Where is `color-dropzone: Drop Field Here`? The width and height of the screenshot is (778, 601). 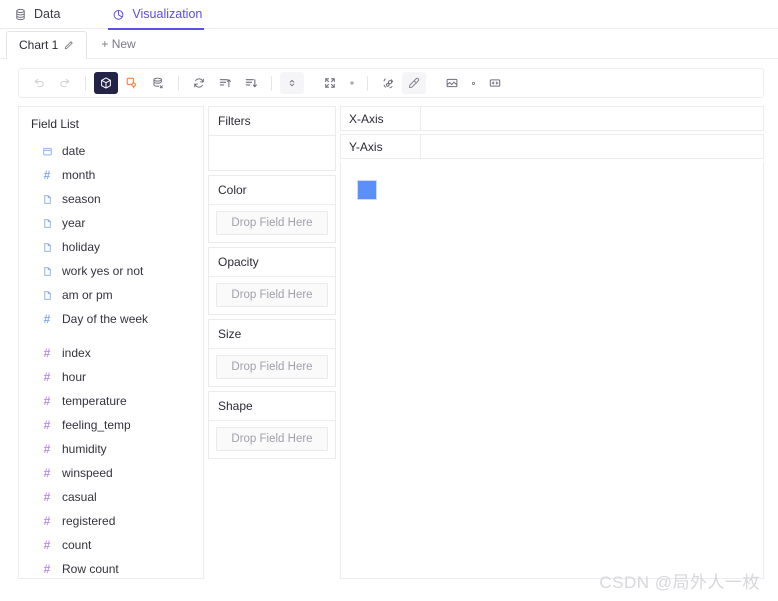
color-dropzone: Drop Field Here is located at coordinates (272, 223).